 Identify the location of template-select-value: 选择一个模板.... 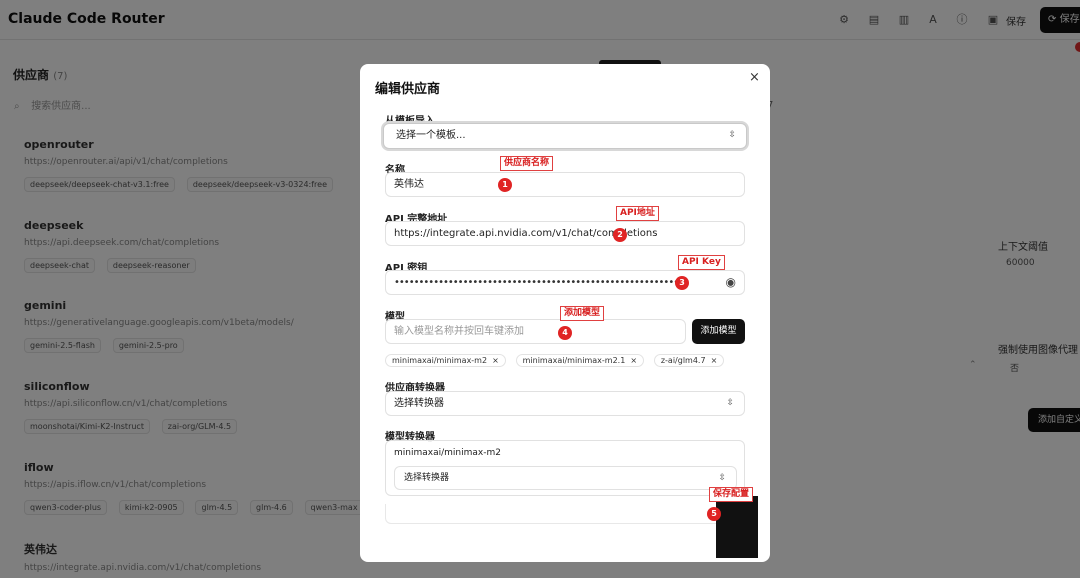
(431, 135).